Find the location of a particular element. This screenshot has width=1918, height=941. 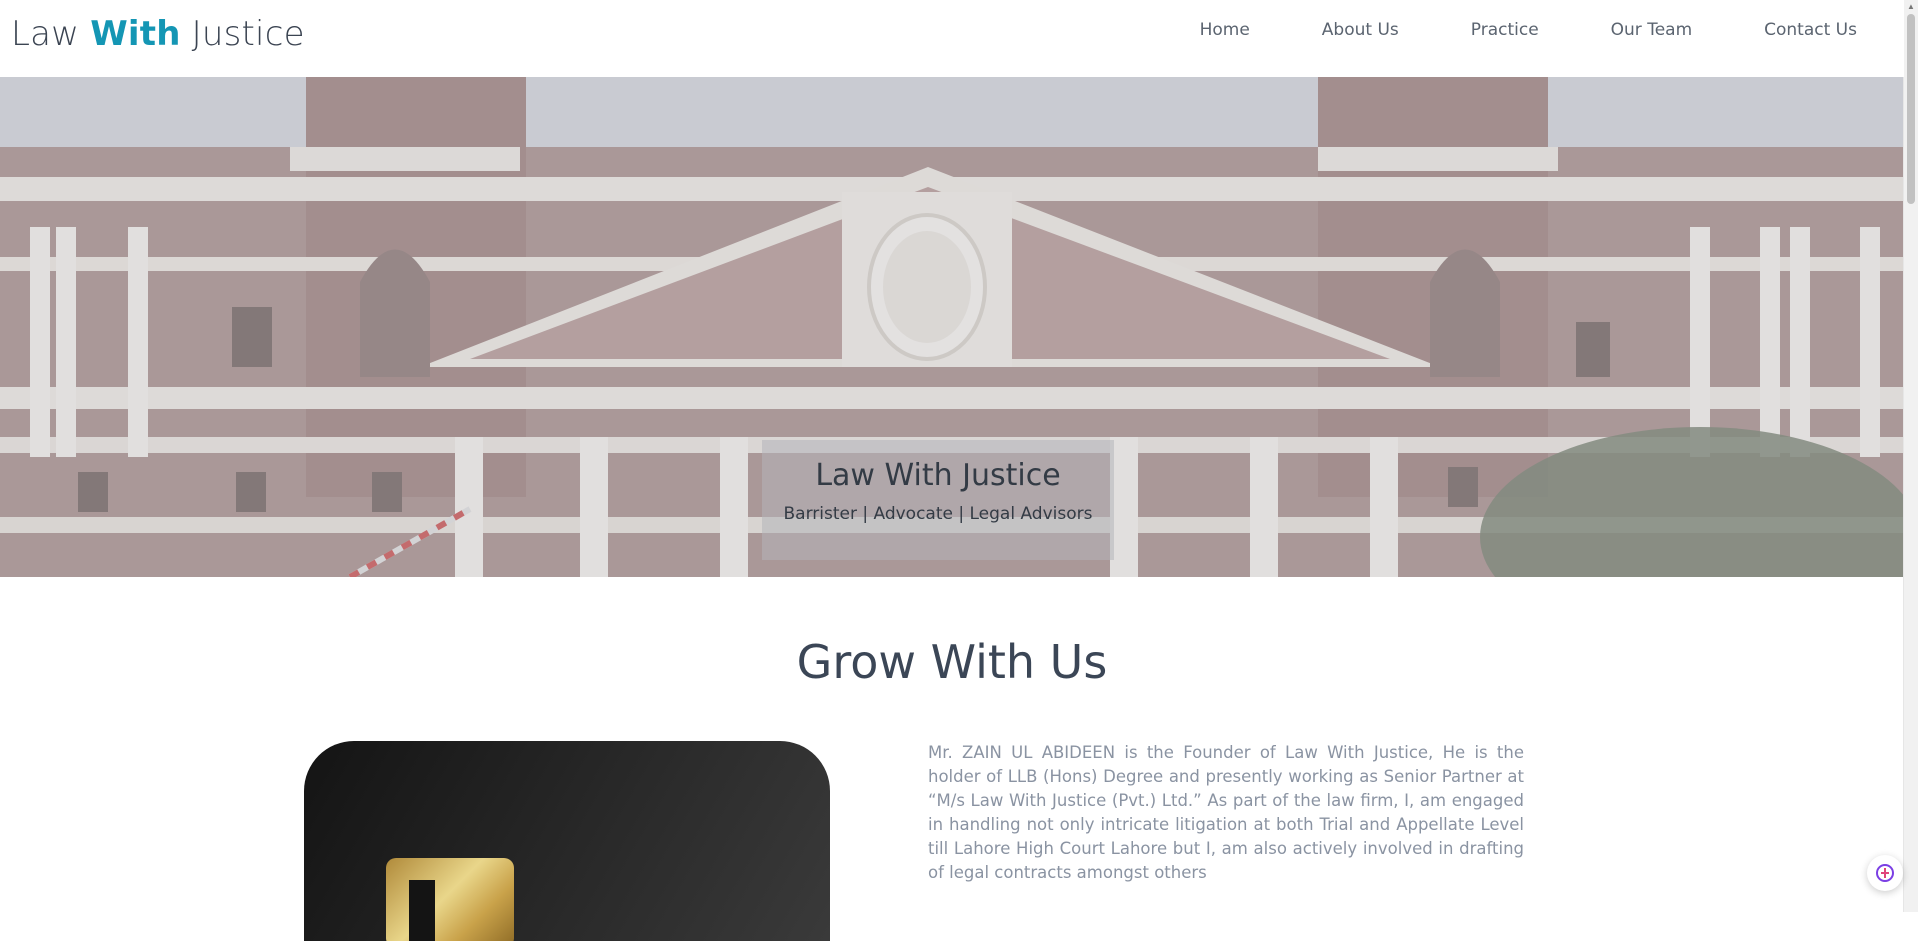

nav-our-team: Our Team is located at coordinates (1651, 30).